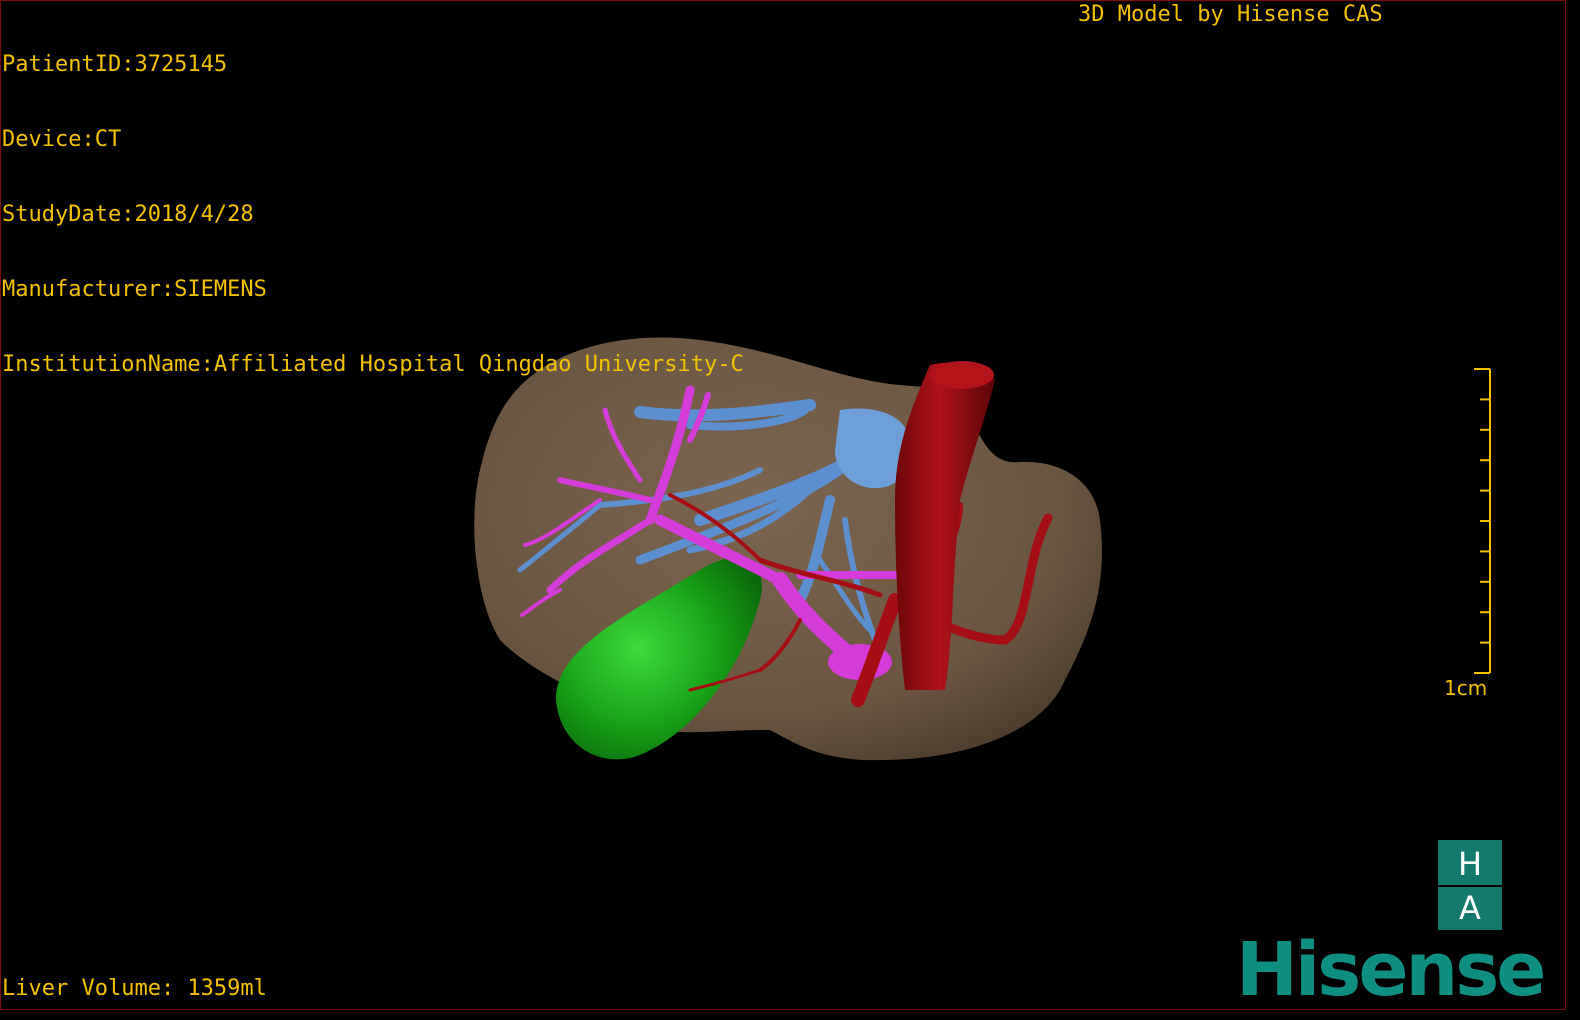 The width and height of the screenshot is (1580, 1020). I want to click on hisense-ha-logo: H A, so click(1470, 885).